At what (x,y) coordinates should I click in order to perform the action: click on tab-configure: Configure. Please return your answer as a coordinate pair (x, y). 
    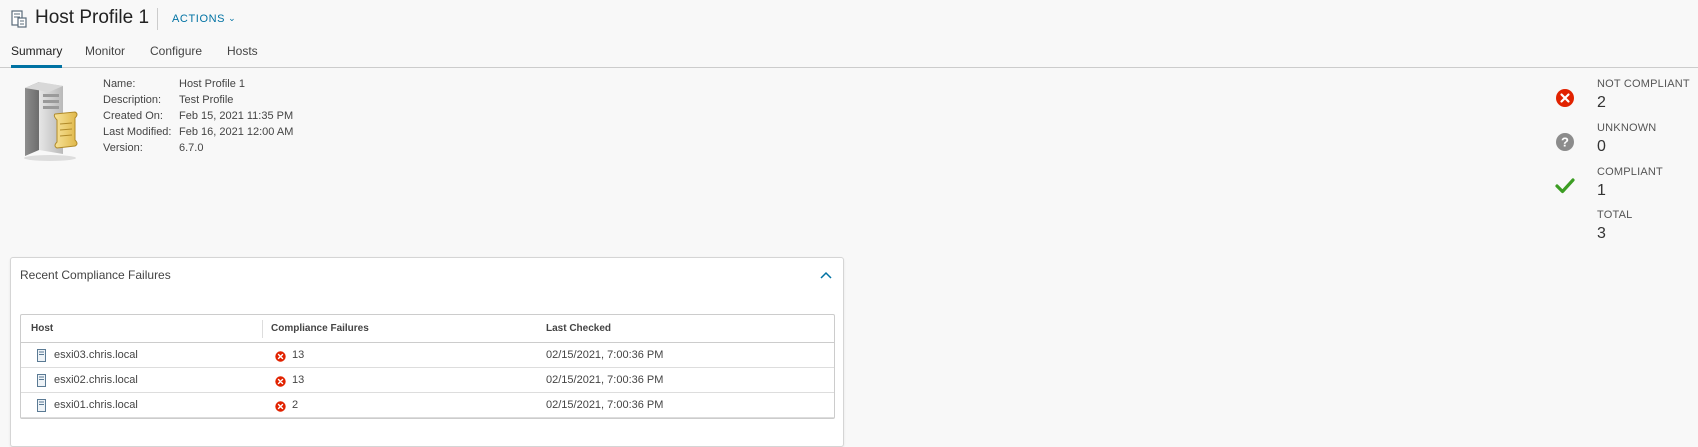
    Looking at the image, I should click on (176, 56).